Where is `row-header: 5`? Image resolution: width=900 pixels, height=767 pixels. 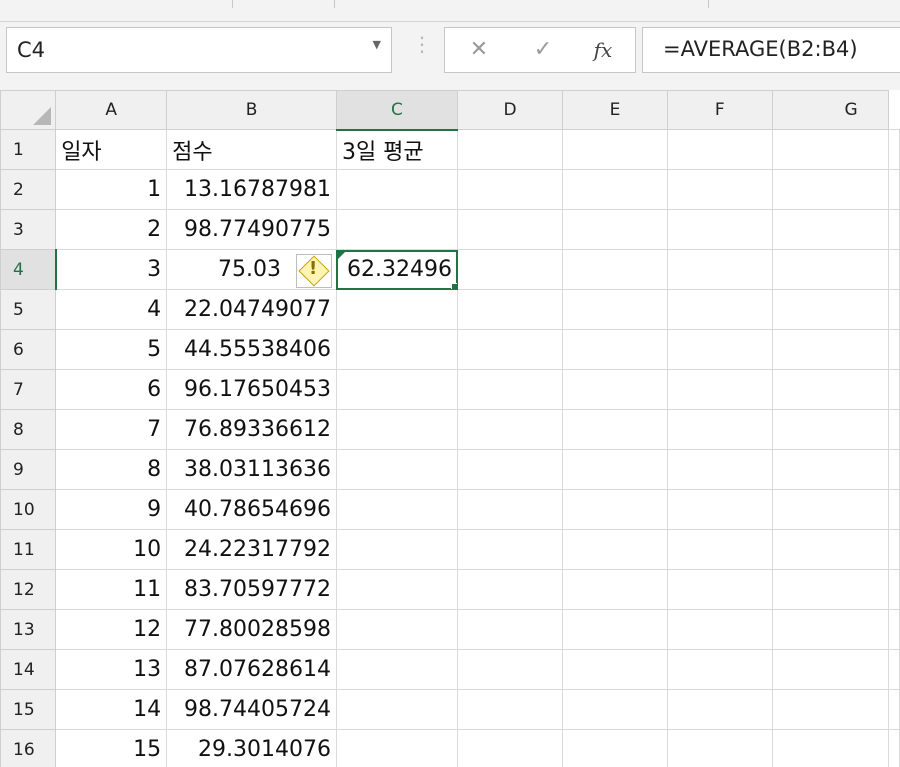 row-header: 5 is located at coordinates (28, 309).